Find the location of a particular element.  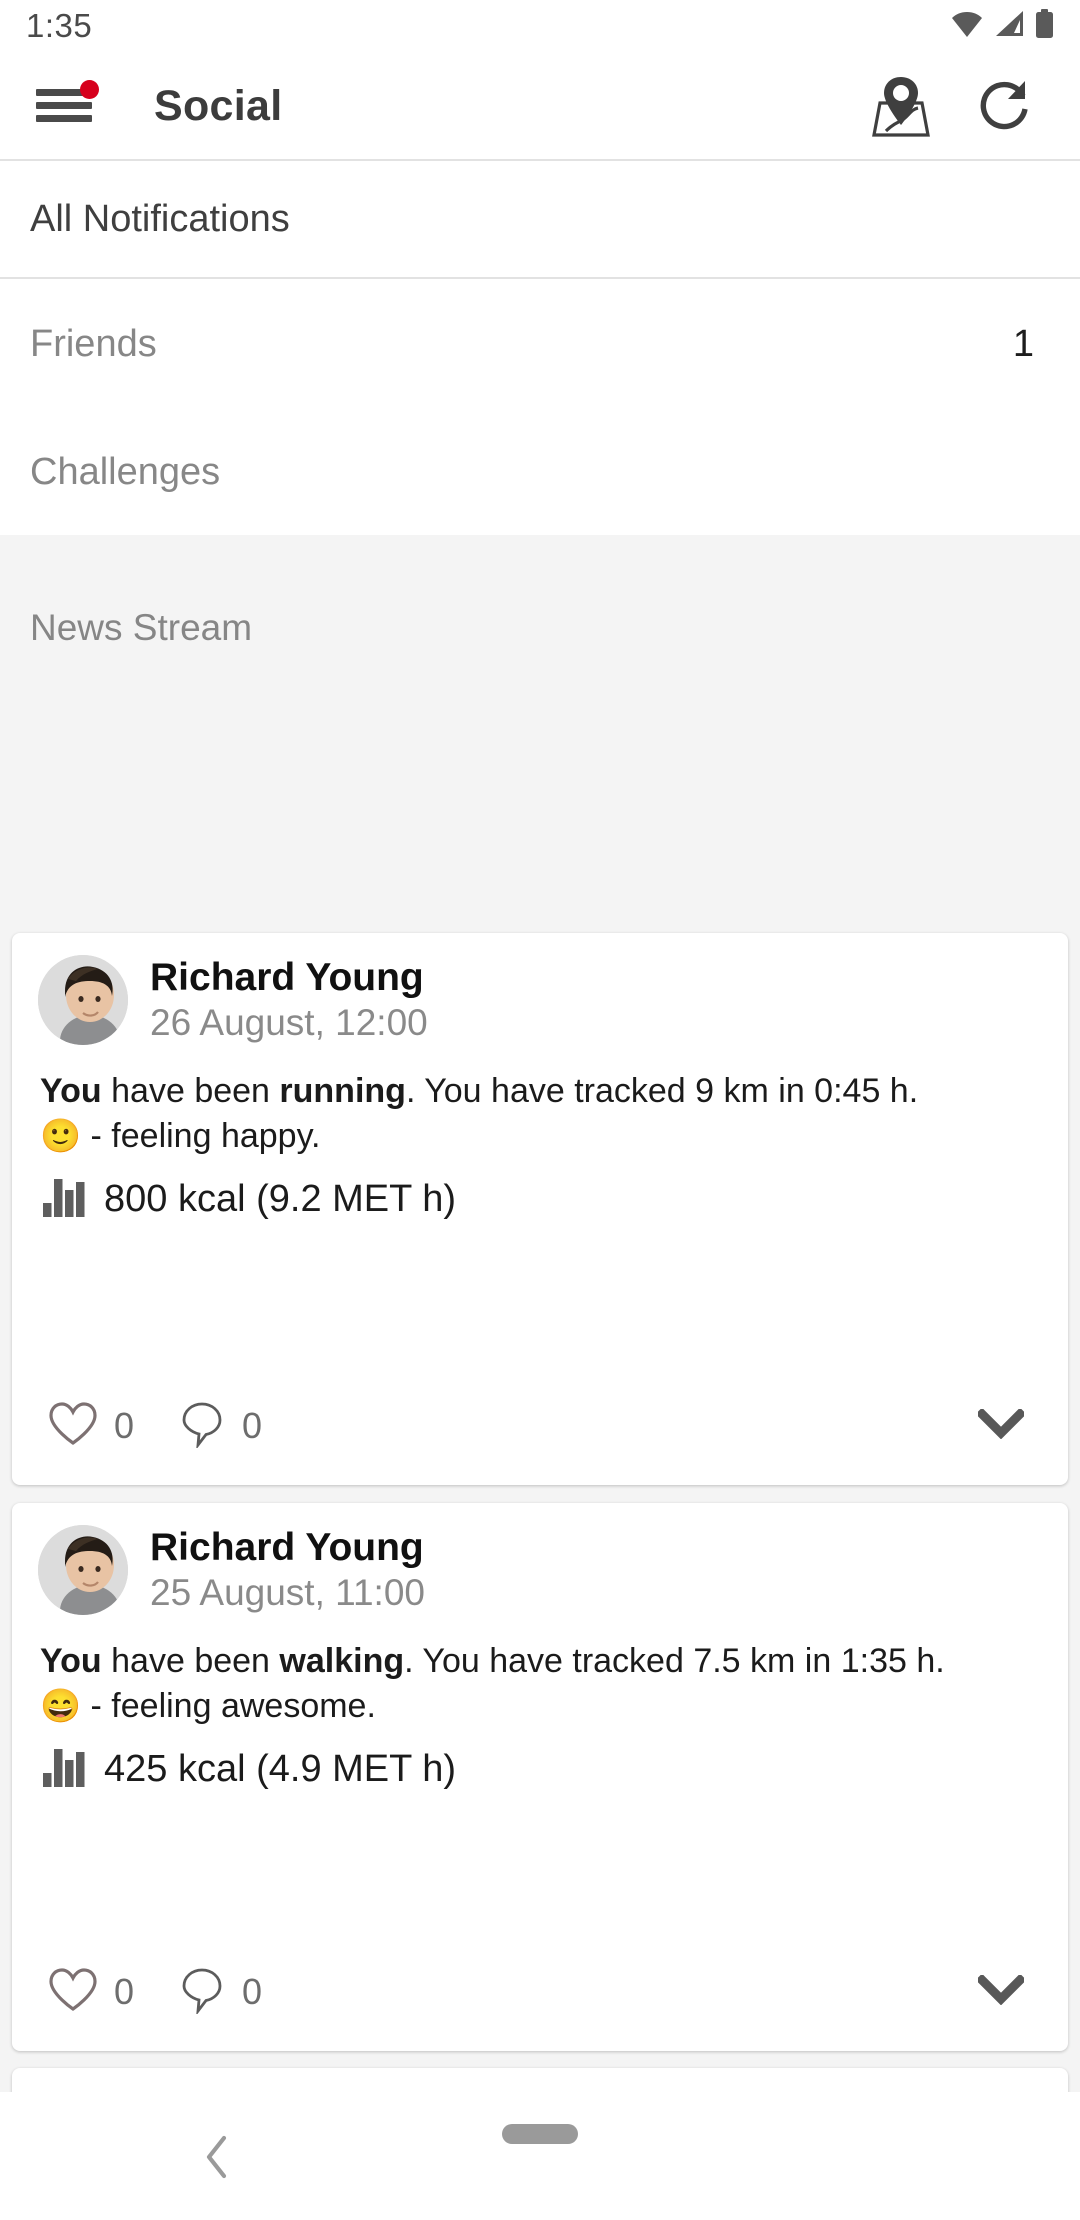

refresh-icon is located at coordinates (1007, 106).